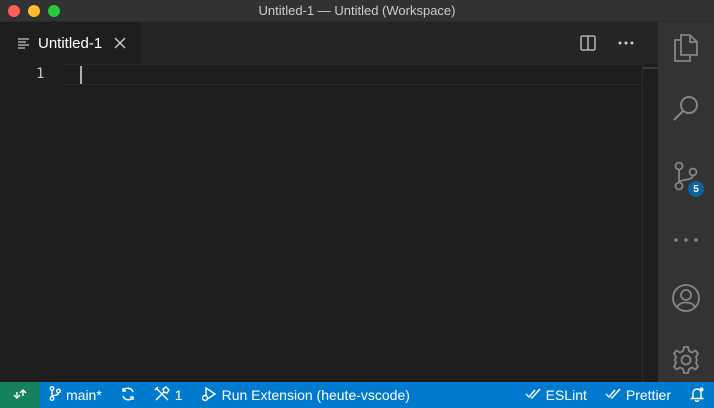 Image resolution: width=714 pixels, height=408 pixels. I want to click on line-number-gutter: 1, so click(32, 223).